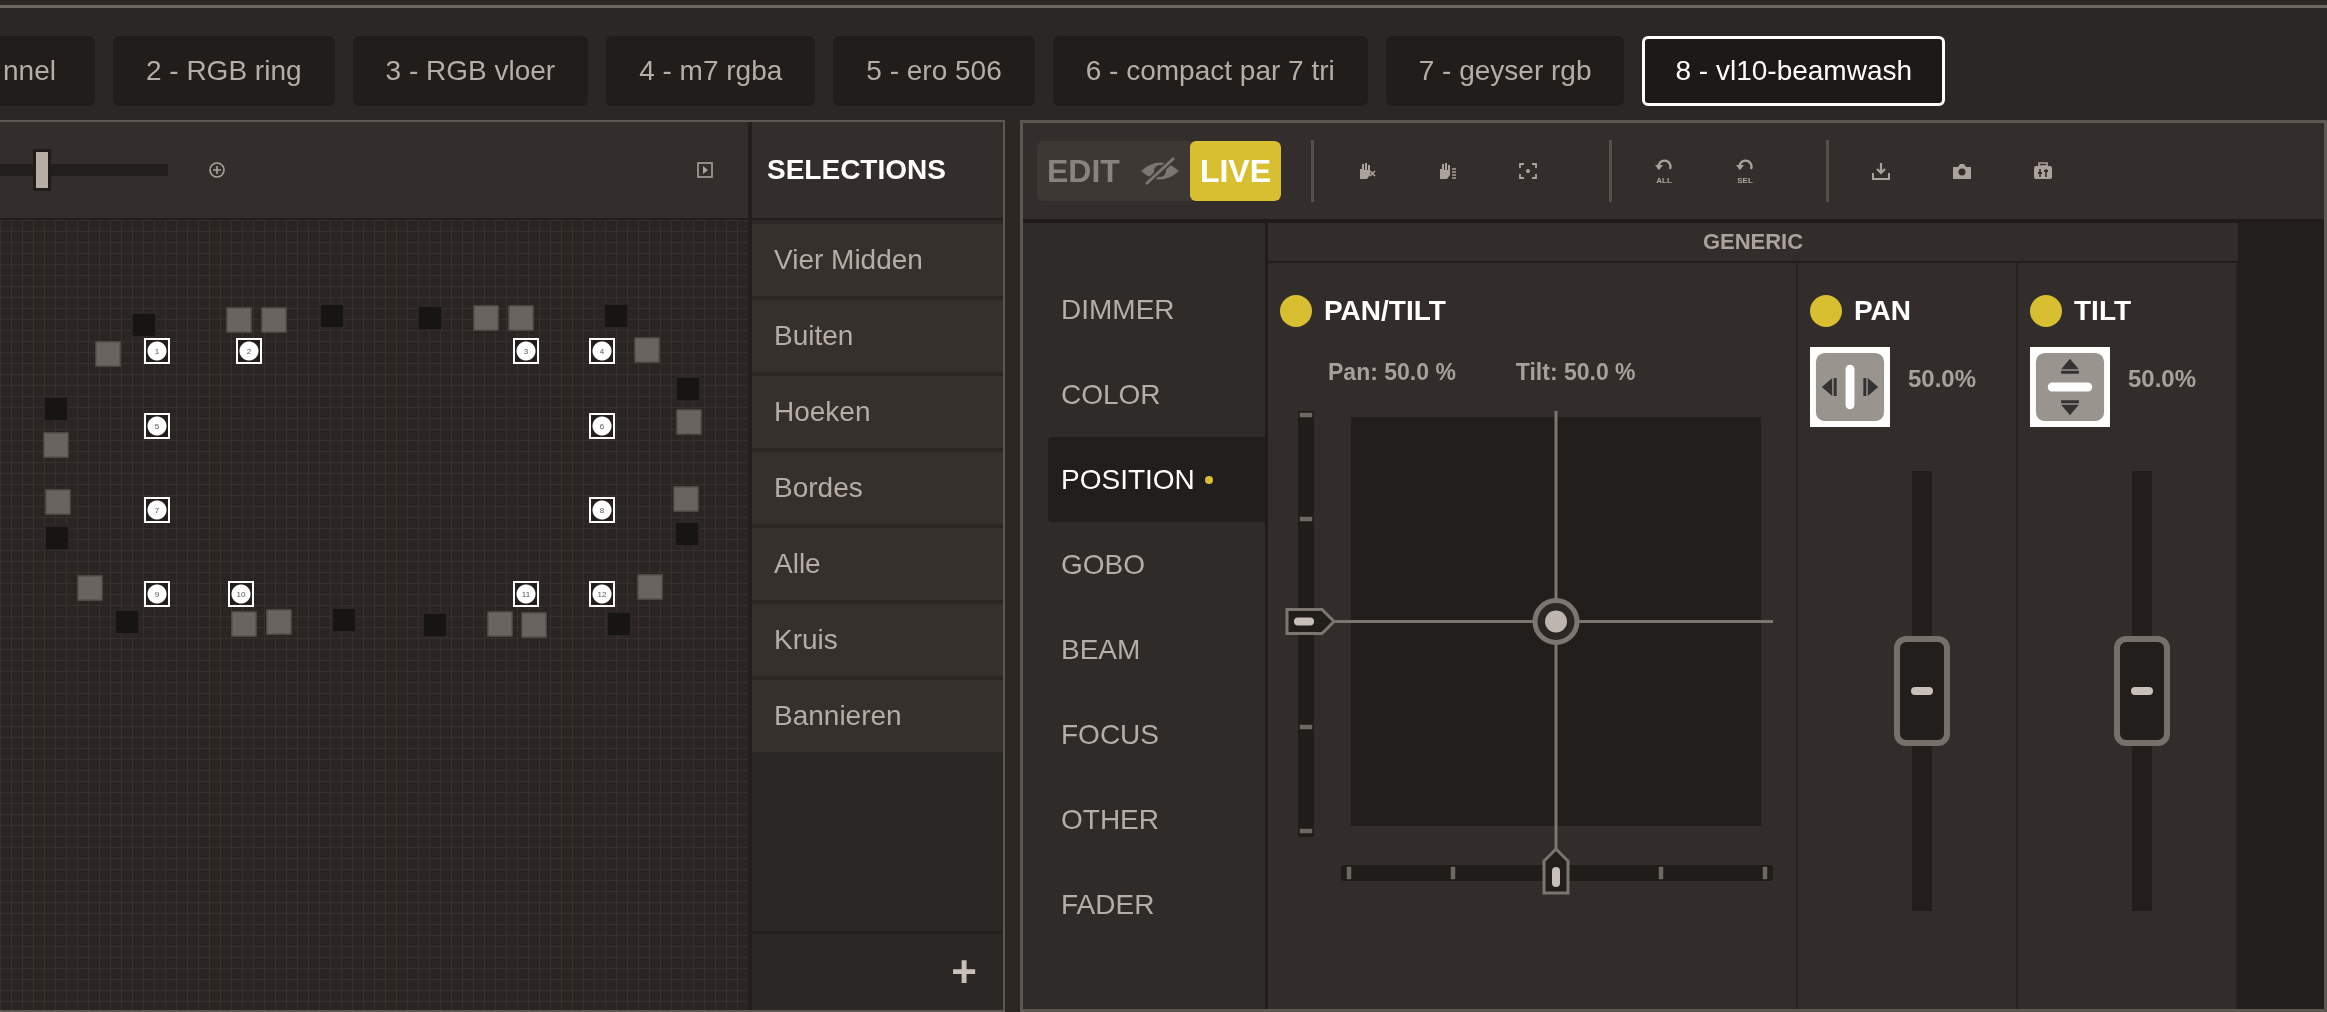  What do you see at coordinates (1883, 311) in the screenshot?
I see `attribute-title: PAN` at bounding box center [1883, 311].